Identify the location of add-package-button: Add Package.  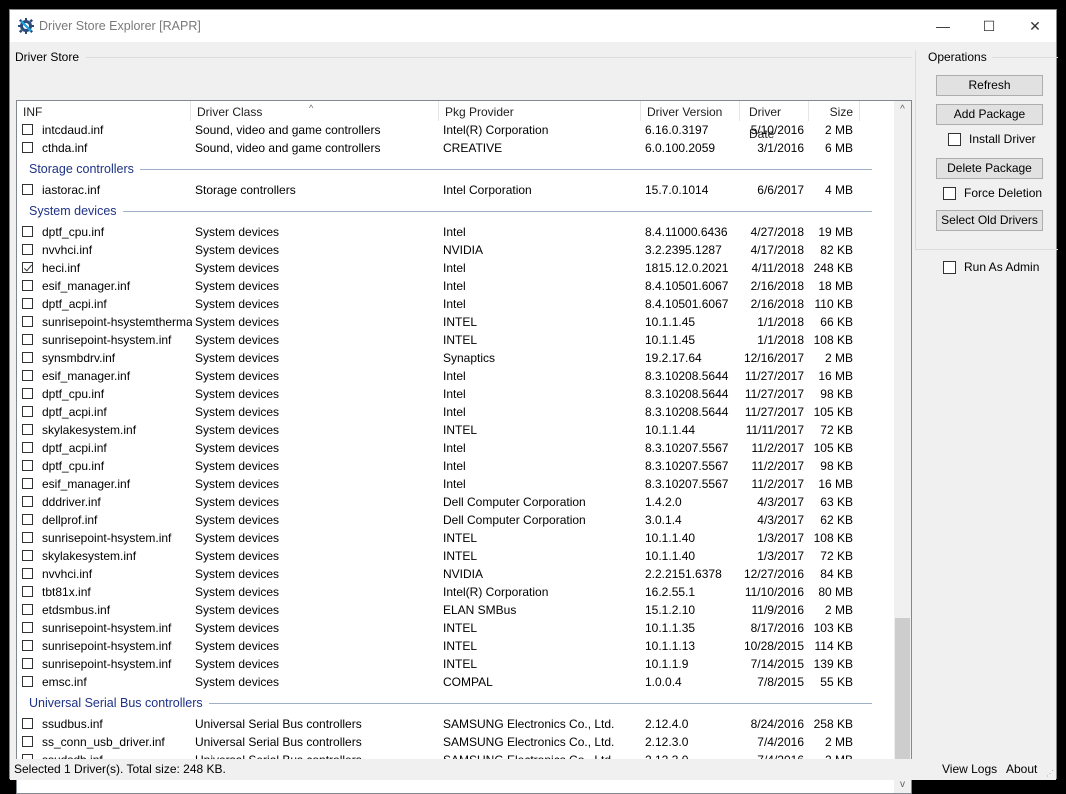
(989, 114).